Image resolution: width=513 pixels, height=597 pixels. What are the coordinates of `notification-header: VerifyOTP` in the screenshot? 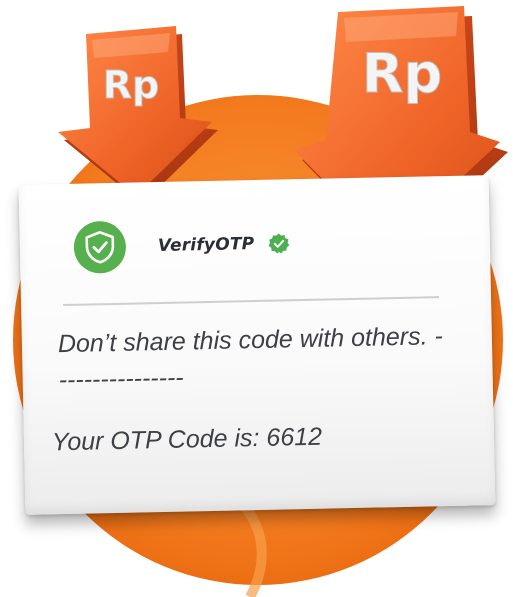 It's located at (181, 245).